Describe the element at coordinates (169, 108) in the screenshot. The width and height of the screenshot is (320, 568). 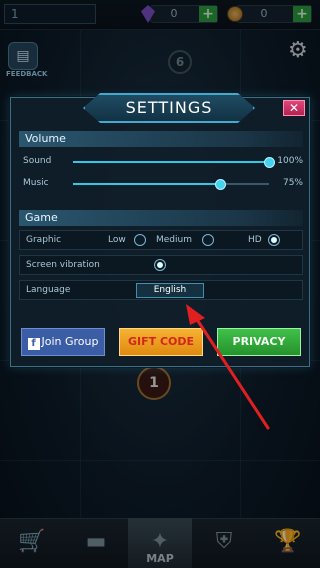
I see `dialog-title: SETTINGS` at that location.